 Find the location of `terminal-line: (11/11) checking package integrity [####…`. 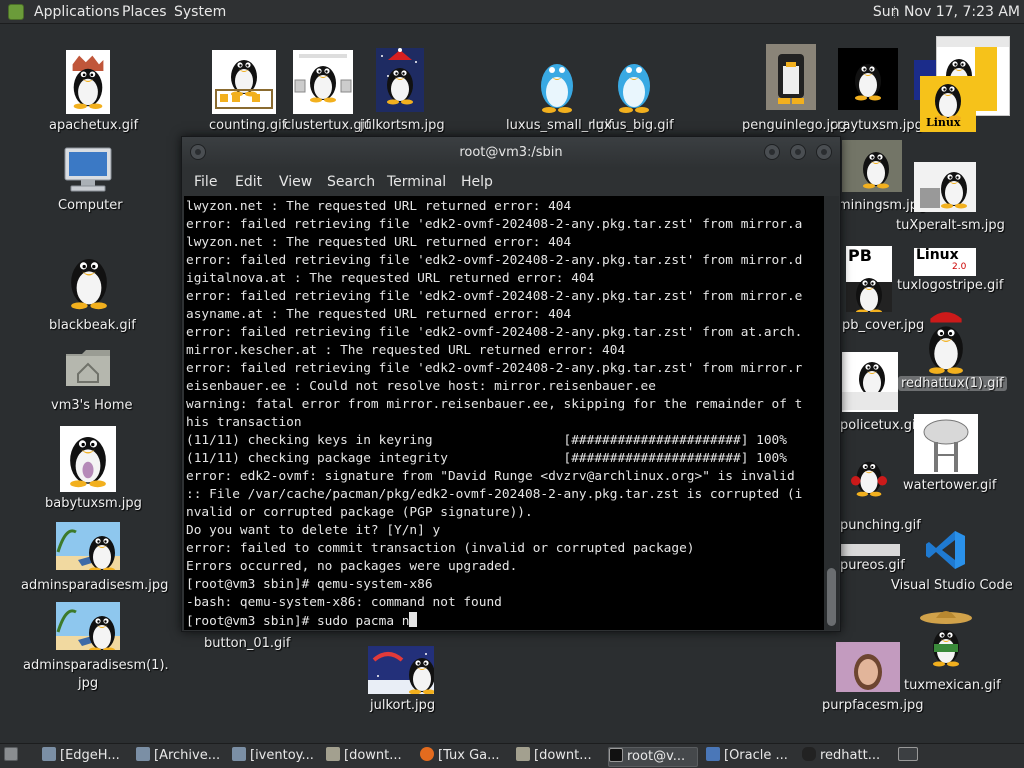

terminal-line: (11/11) checking package integrity [####… is located at coordinates (486, 458).